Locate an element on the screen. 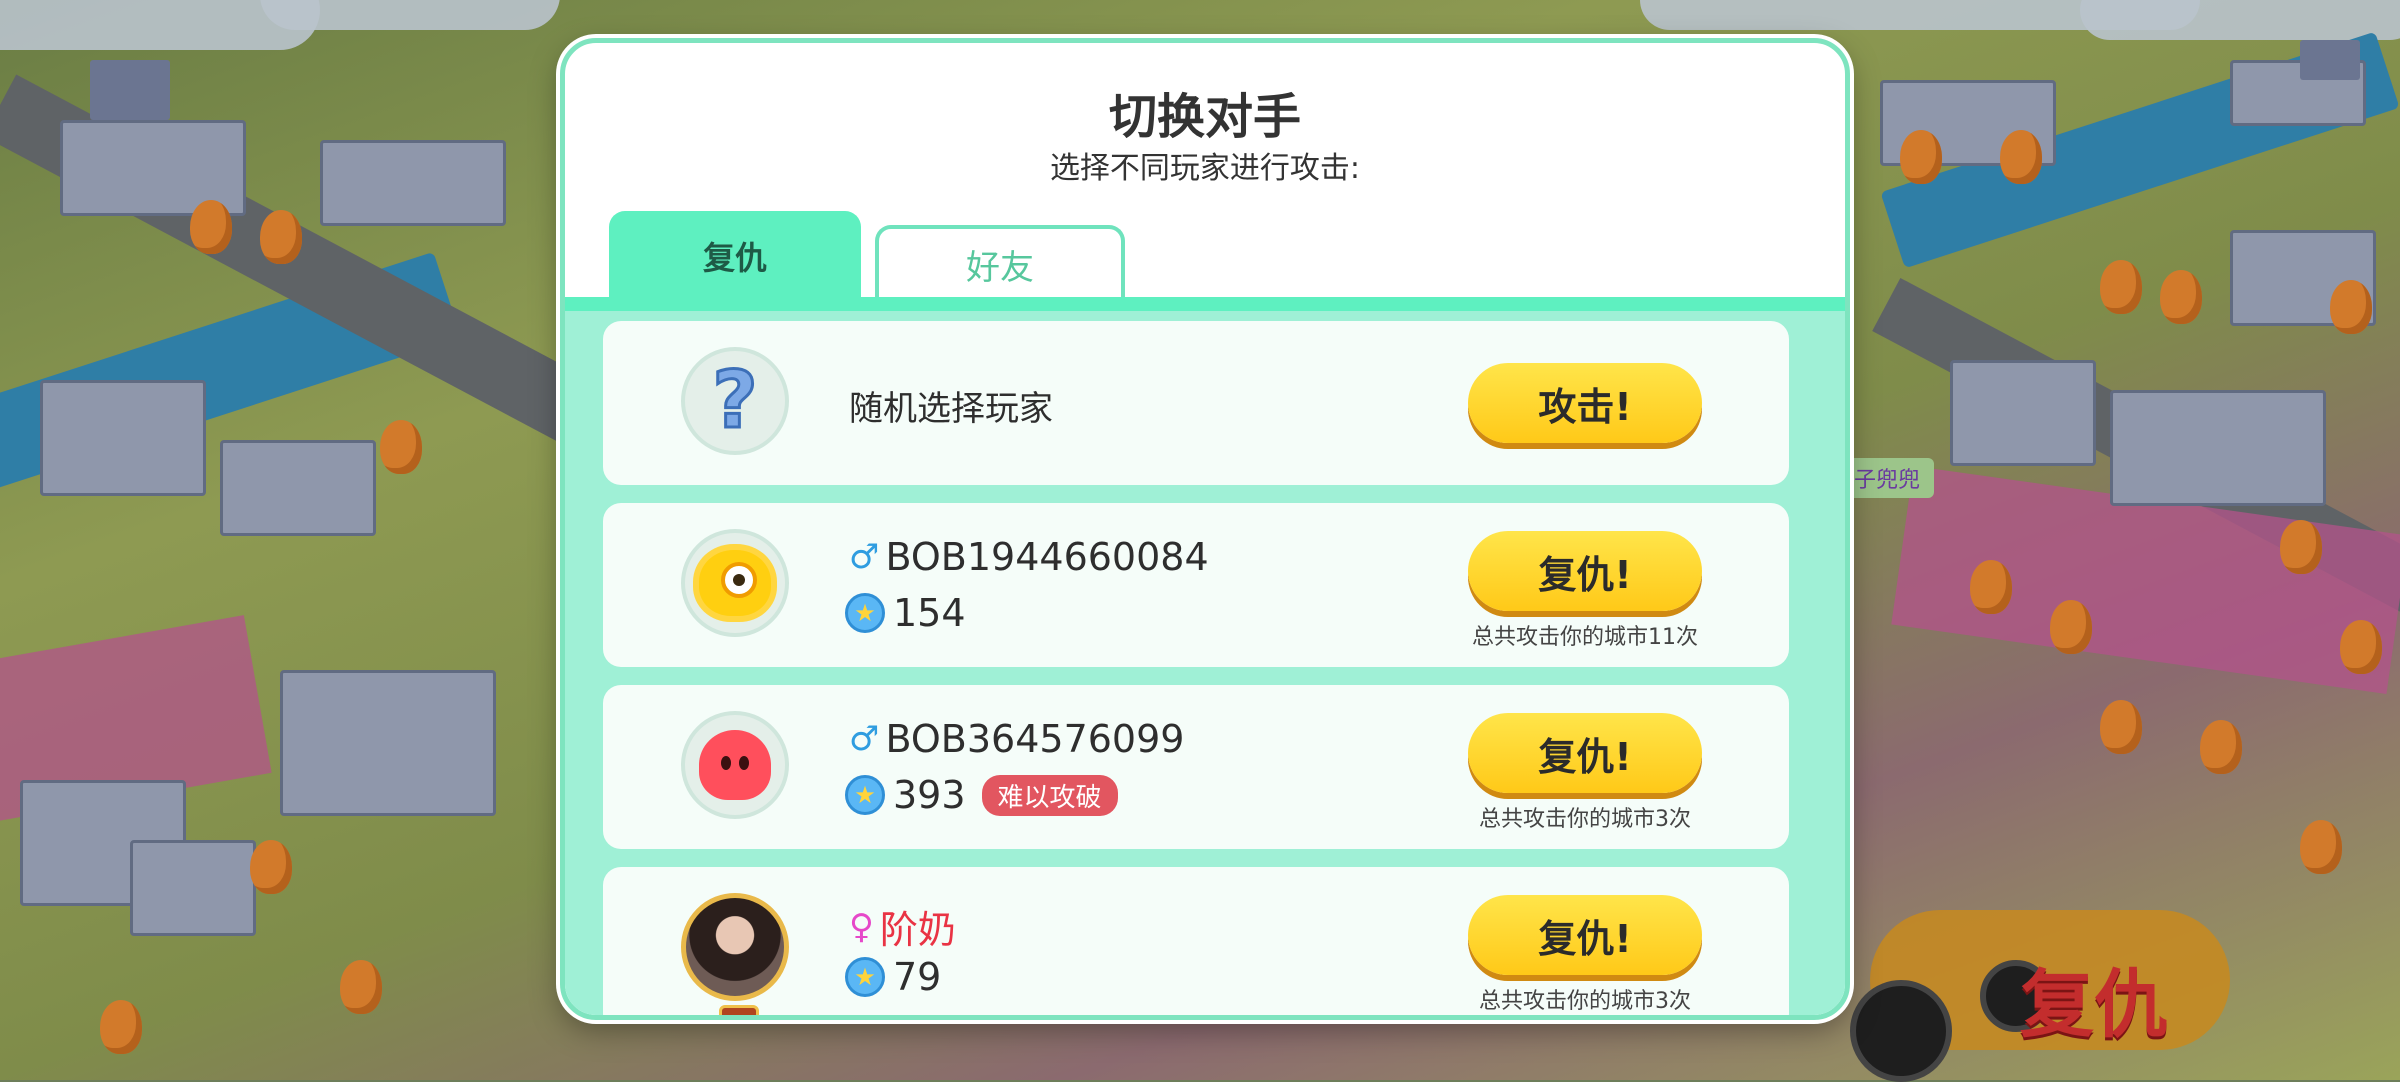  player-score: 393 is located at coordinates (929, 795).